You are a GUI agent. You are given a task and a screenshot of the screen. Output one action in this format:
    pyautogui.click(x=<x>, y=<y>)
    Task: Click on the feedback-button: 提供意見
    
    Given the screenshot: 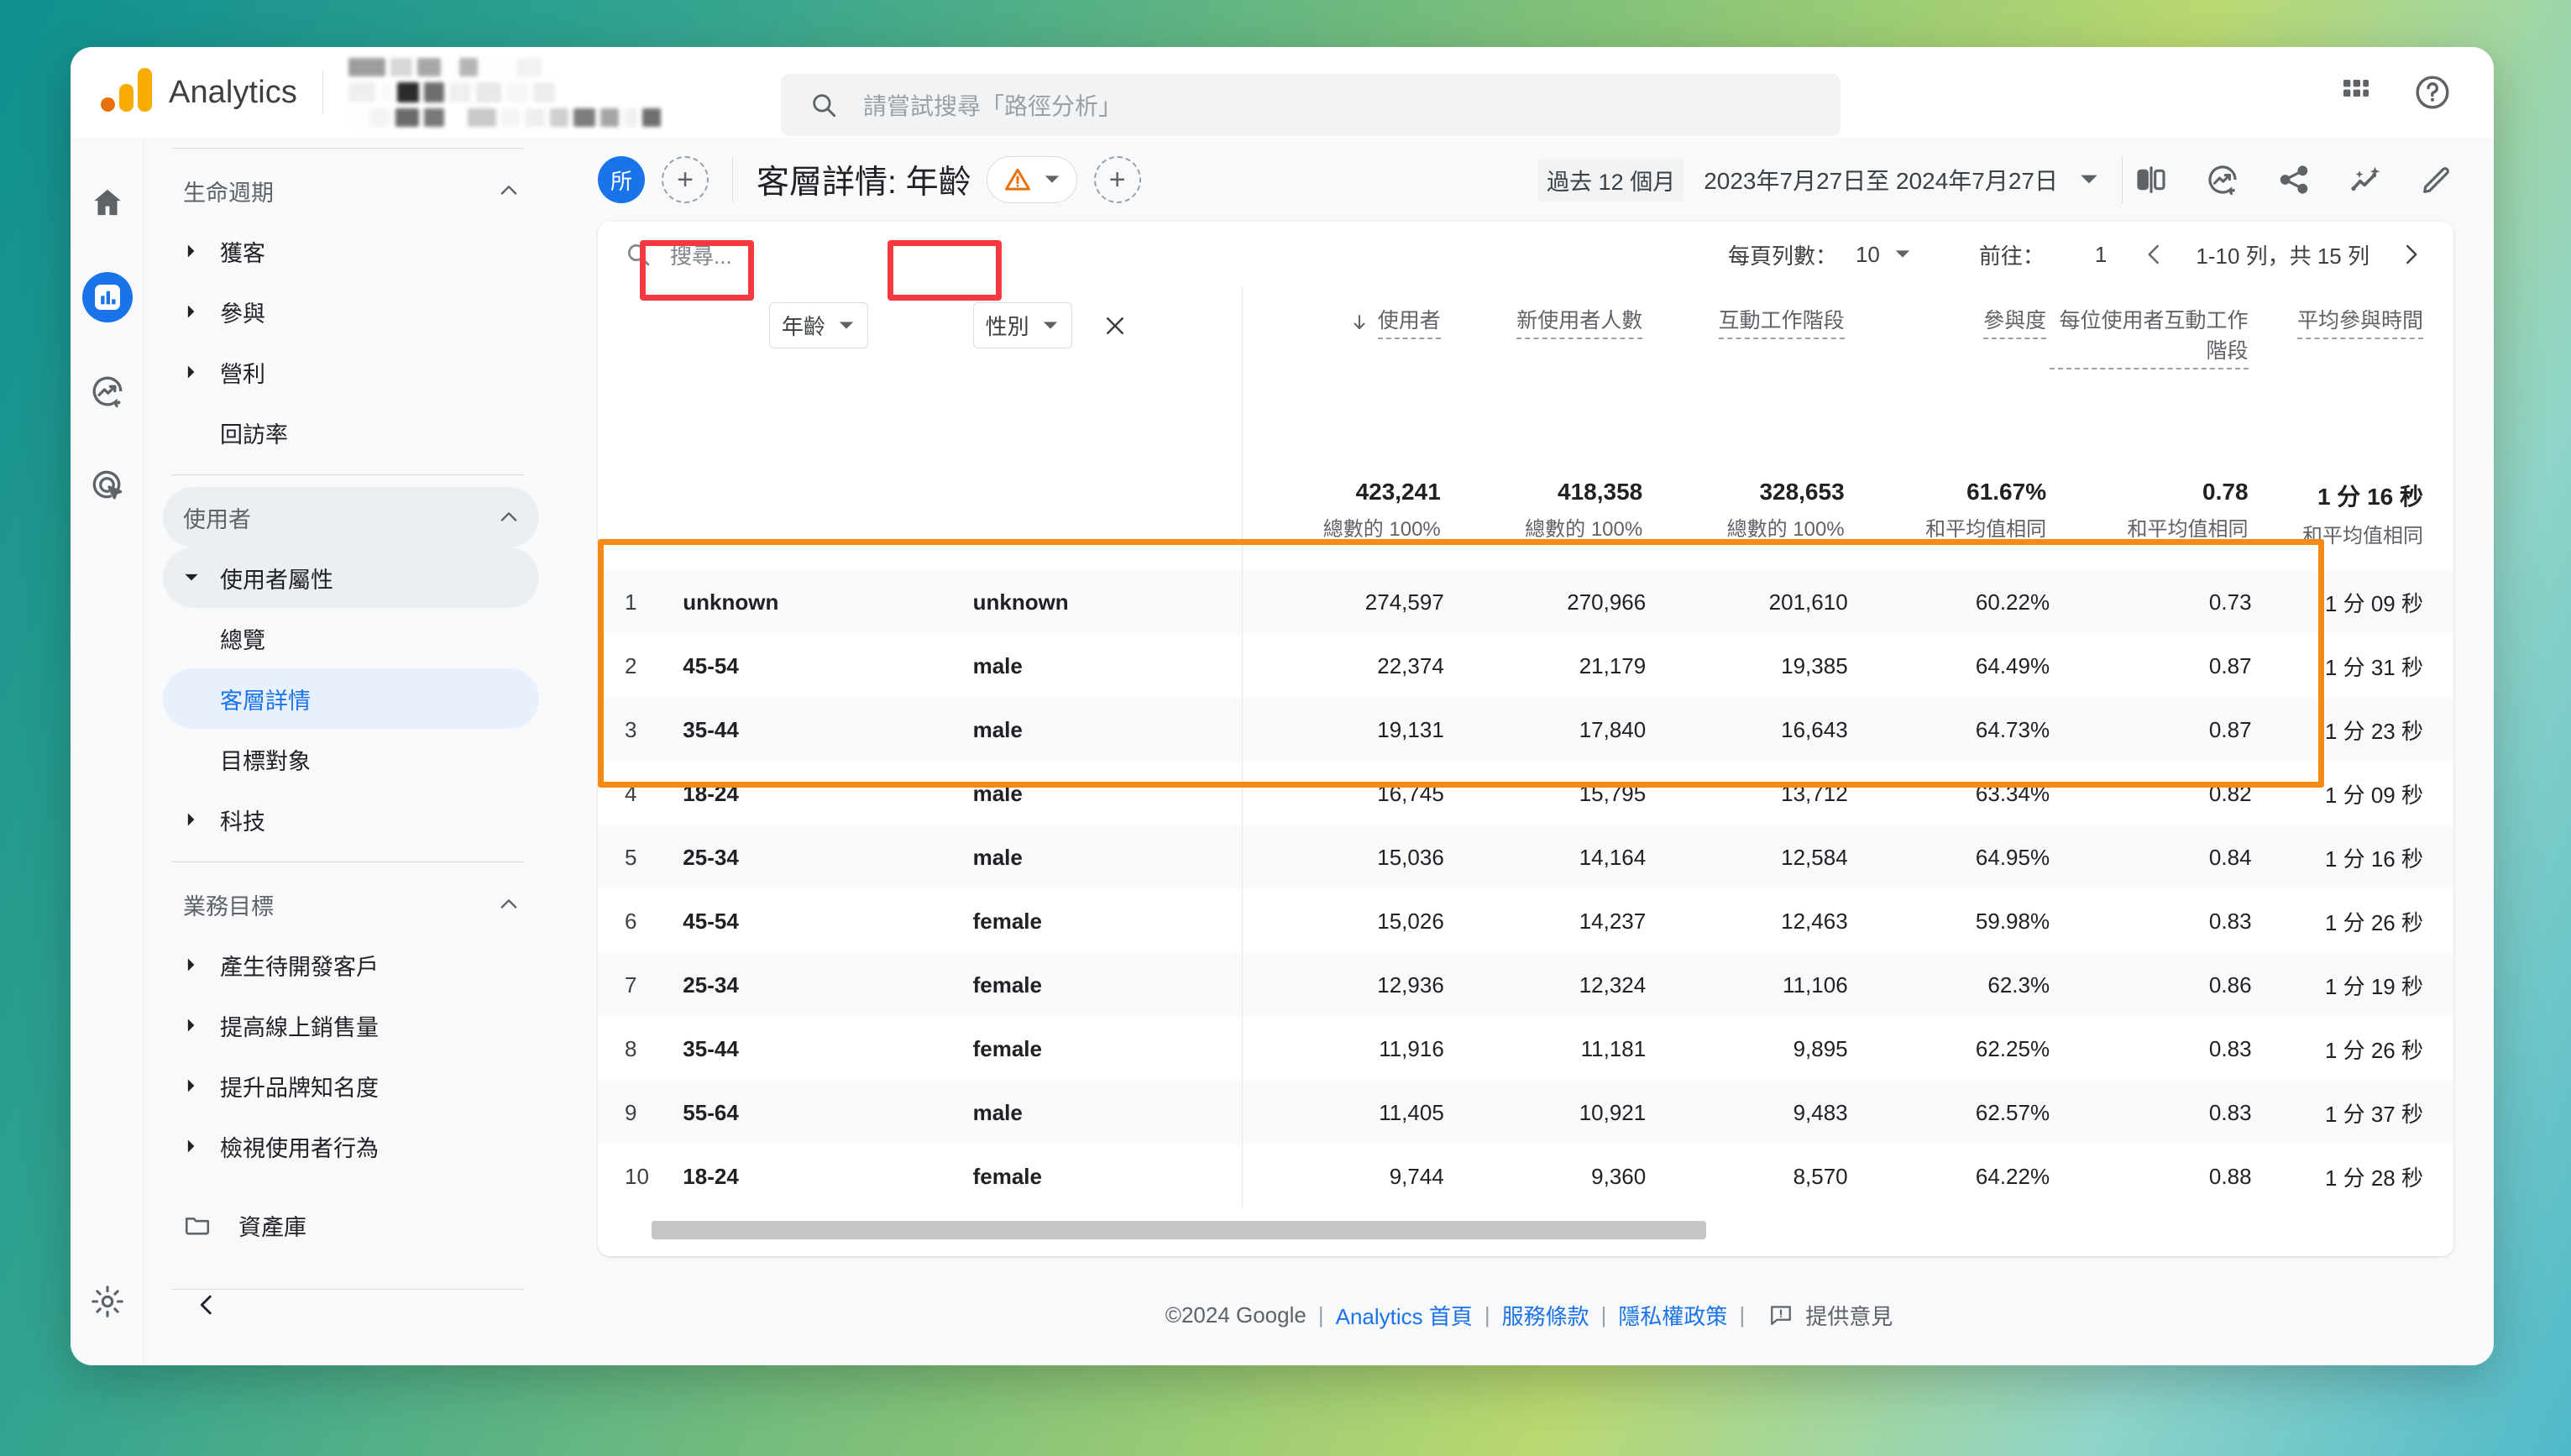 What is the action you would take?
    pyautogui.click(x=1830, y=1315)
    